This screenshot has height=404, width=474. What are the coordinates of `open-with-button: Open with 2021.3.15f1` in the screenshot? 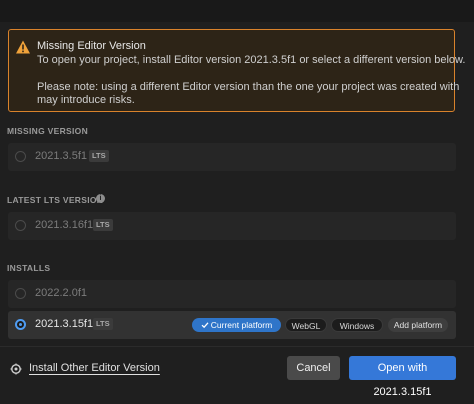 It's located at (402, 377).